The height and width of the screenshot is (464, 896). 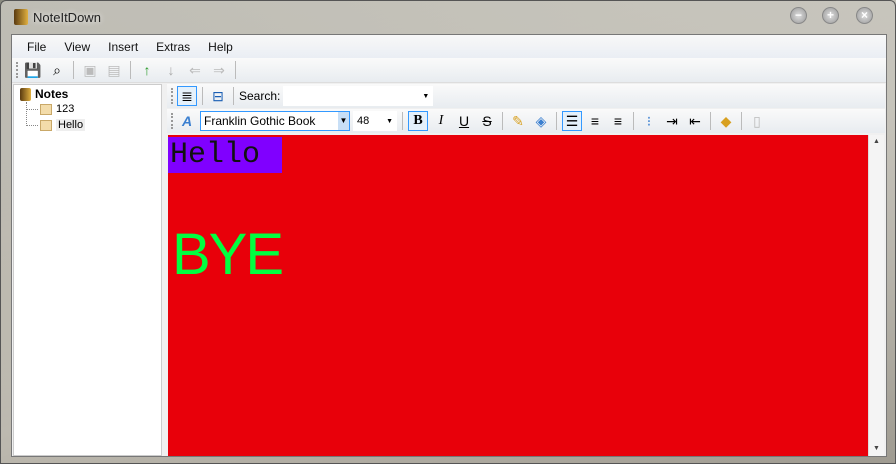 I want to click on main-toolbar: 💾 ⌕ ▣ ▤ ↑ ↓ ⇐ ⇒, so click(x=449, y=70).